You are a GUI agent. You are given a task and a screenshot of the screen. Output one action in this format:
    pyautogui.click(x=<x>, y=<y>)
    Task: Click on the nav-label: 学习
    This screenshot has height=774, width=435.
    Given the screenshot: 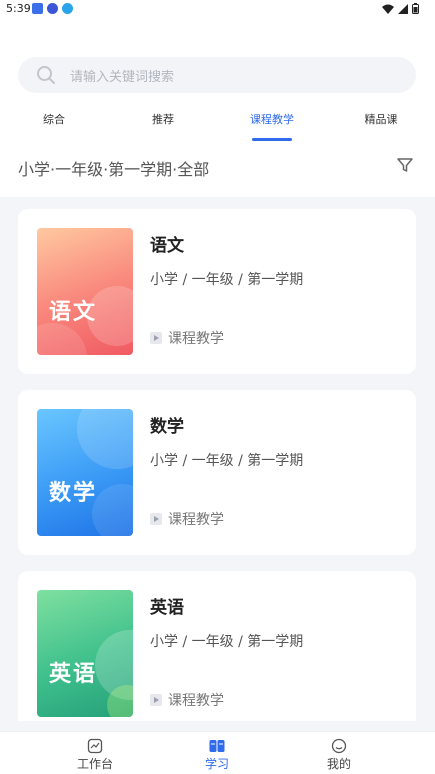 What is the action you would take?
    pyautogui.click(x=217, y=764)
    